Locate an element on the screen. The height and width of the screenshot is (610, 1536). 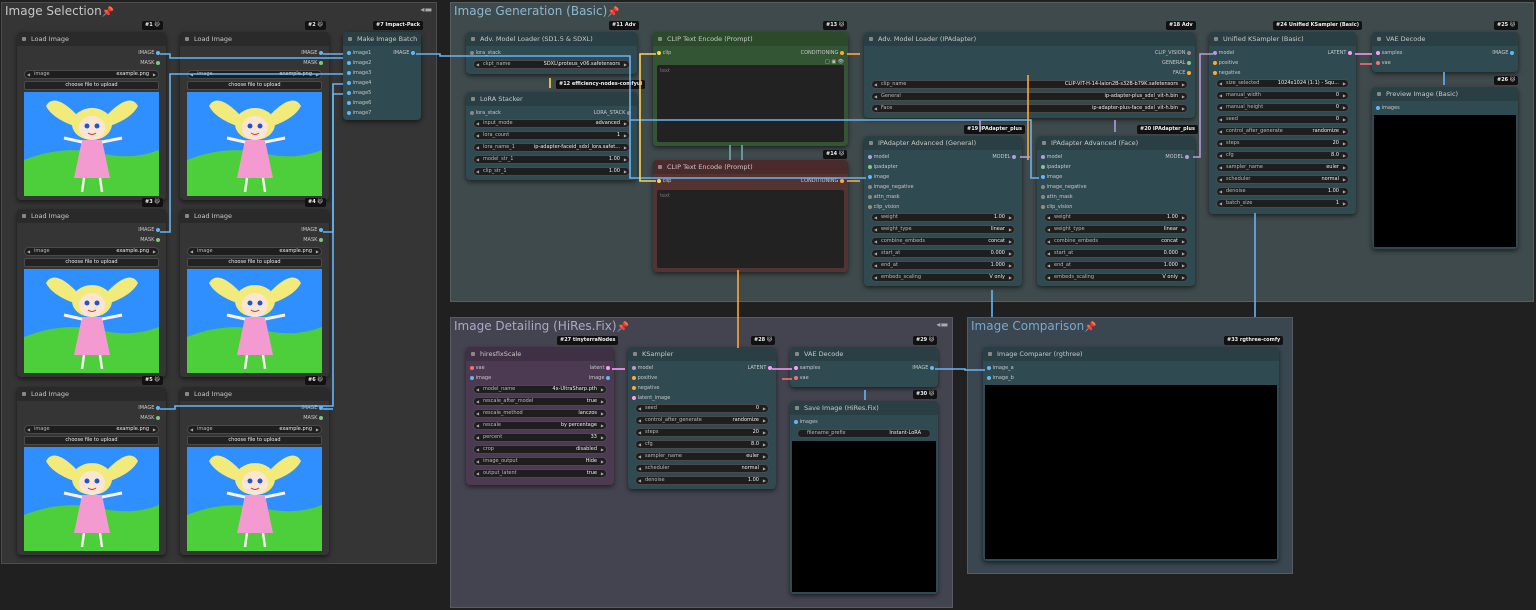
widget-weight: weight 1.00 is located at coordinates (943, 217).